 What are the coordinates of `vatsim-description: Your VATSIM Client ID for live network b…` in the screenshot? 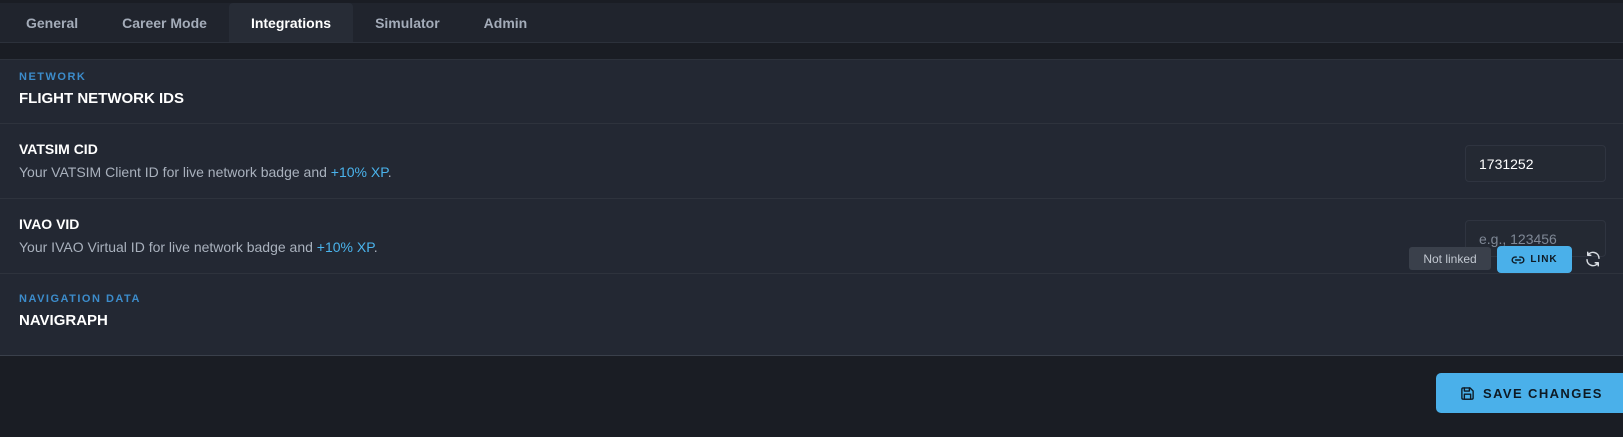 It's located at (205, 172).